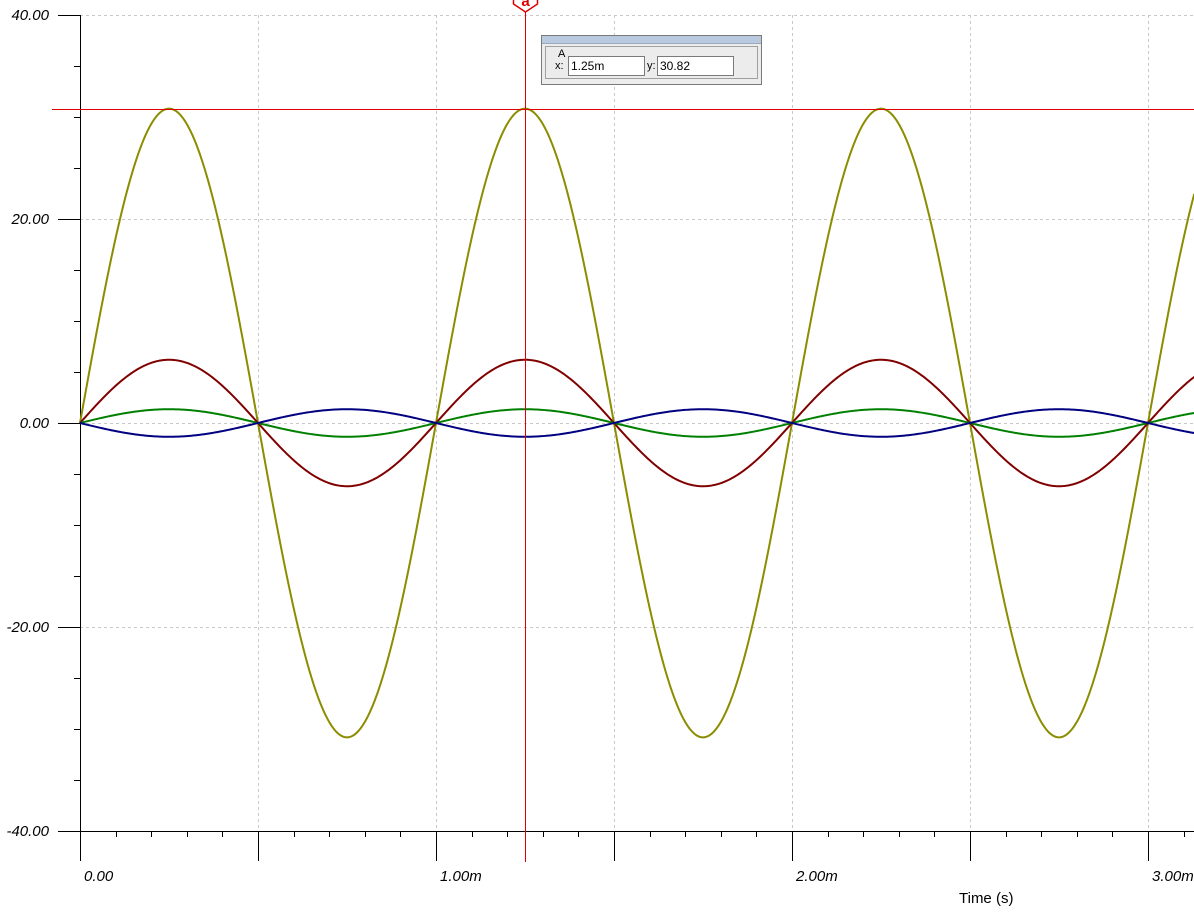 This screenshot has height=913, width=1194. Describe the element at coordinates (986, 898) in the screenshot. I see `x-axis-title: Time (s)` at that location.